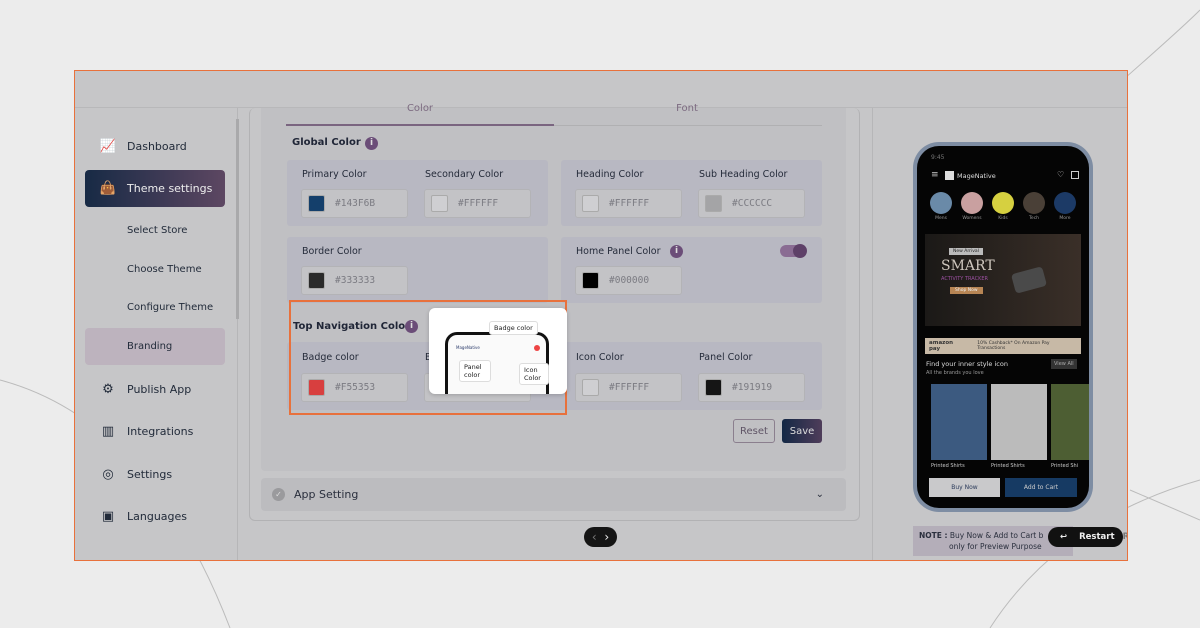 This screenshot has height=628, width=1200. What do you see at coordinates (157, 230) in the screenshot?
I see `nav-label: Select Store` at bounding box center [157, 230].